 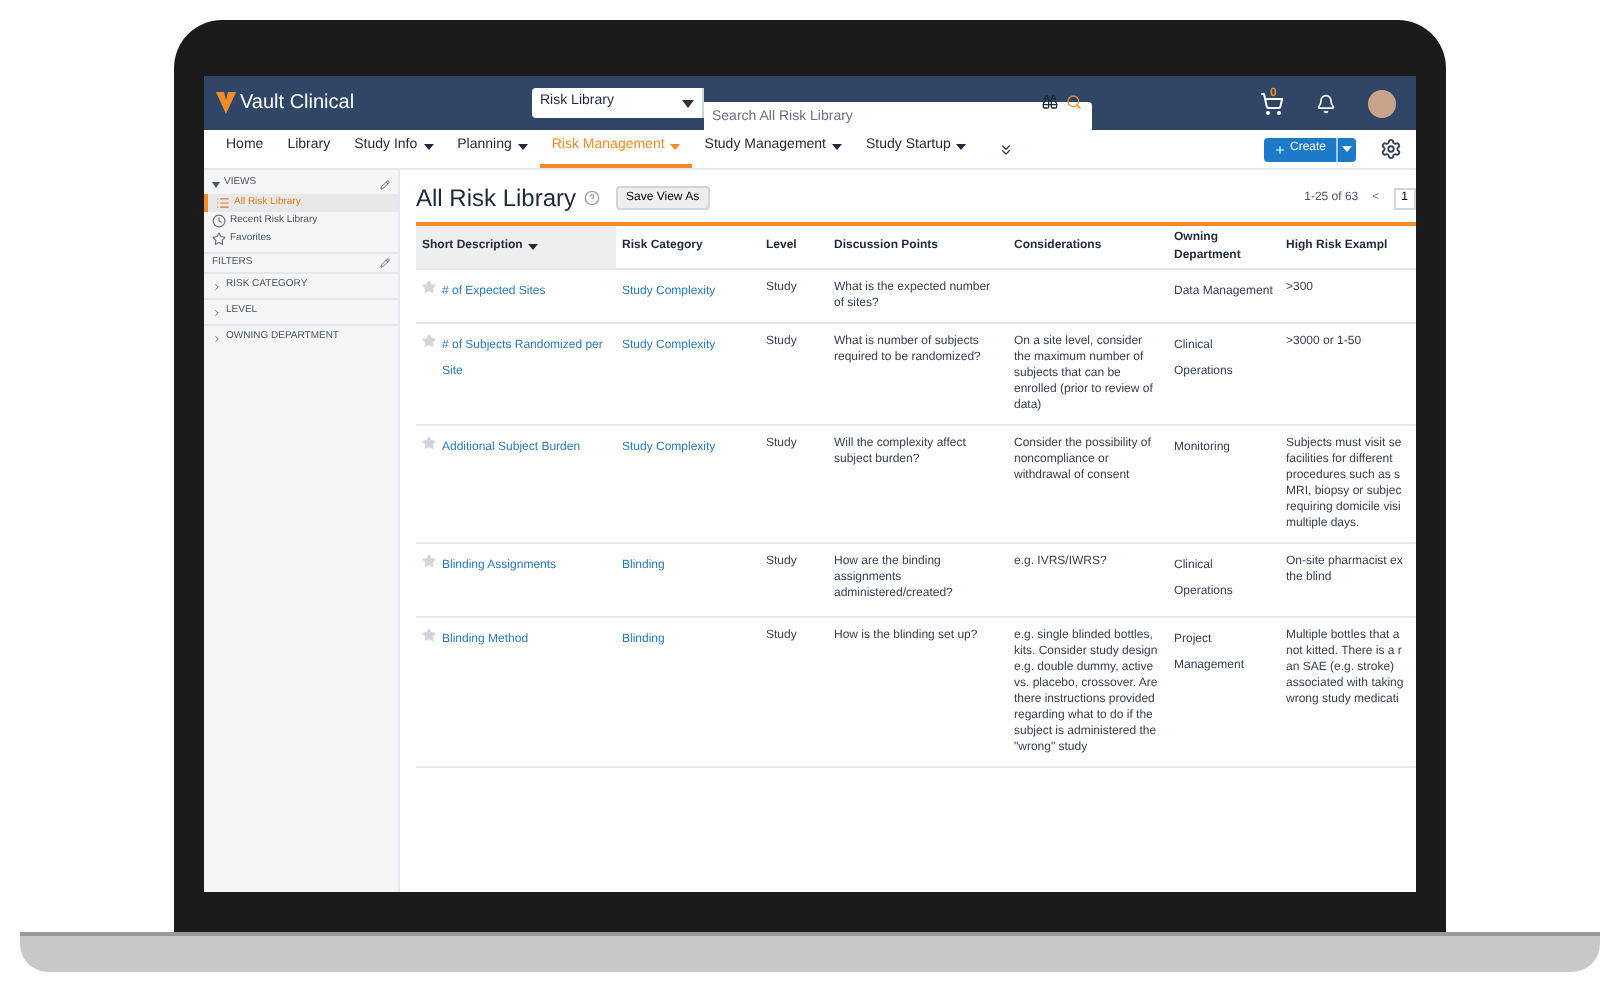 I want to click on create-menu-button, so click(x=1346, y=149).